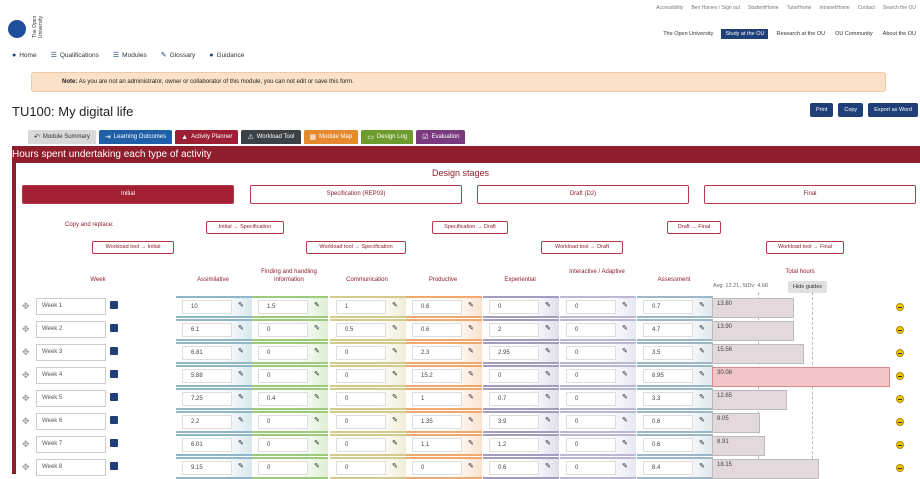 The image size is (920, 479). What do you see at coordinates (128, 194) in the screenshot?
I see `stage-initial: Initial` at bounding box center [128, 194].